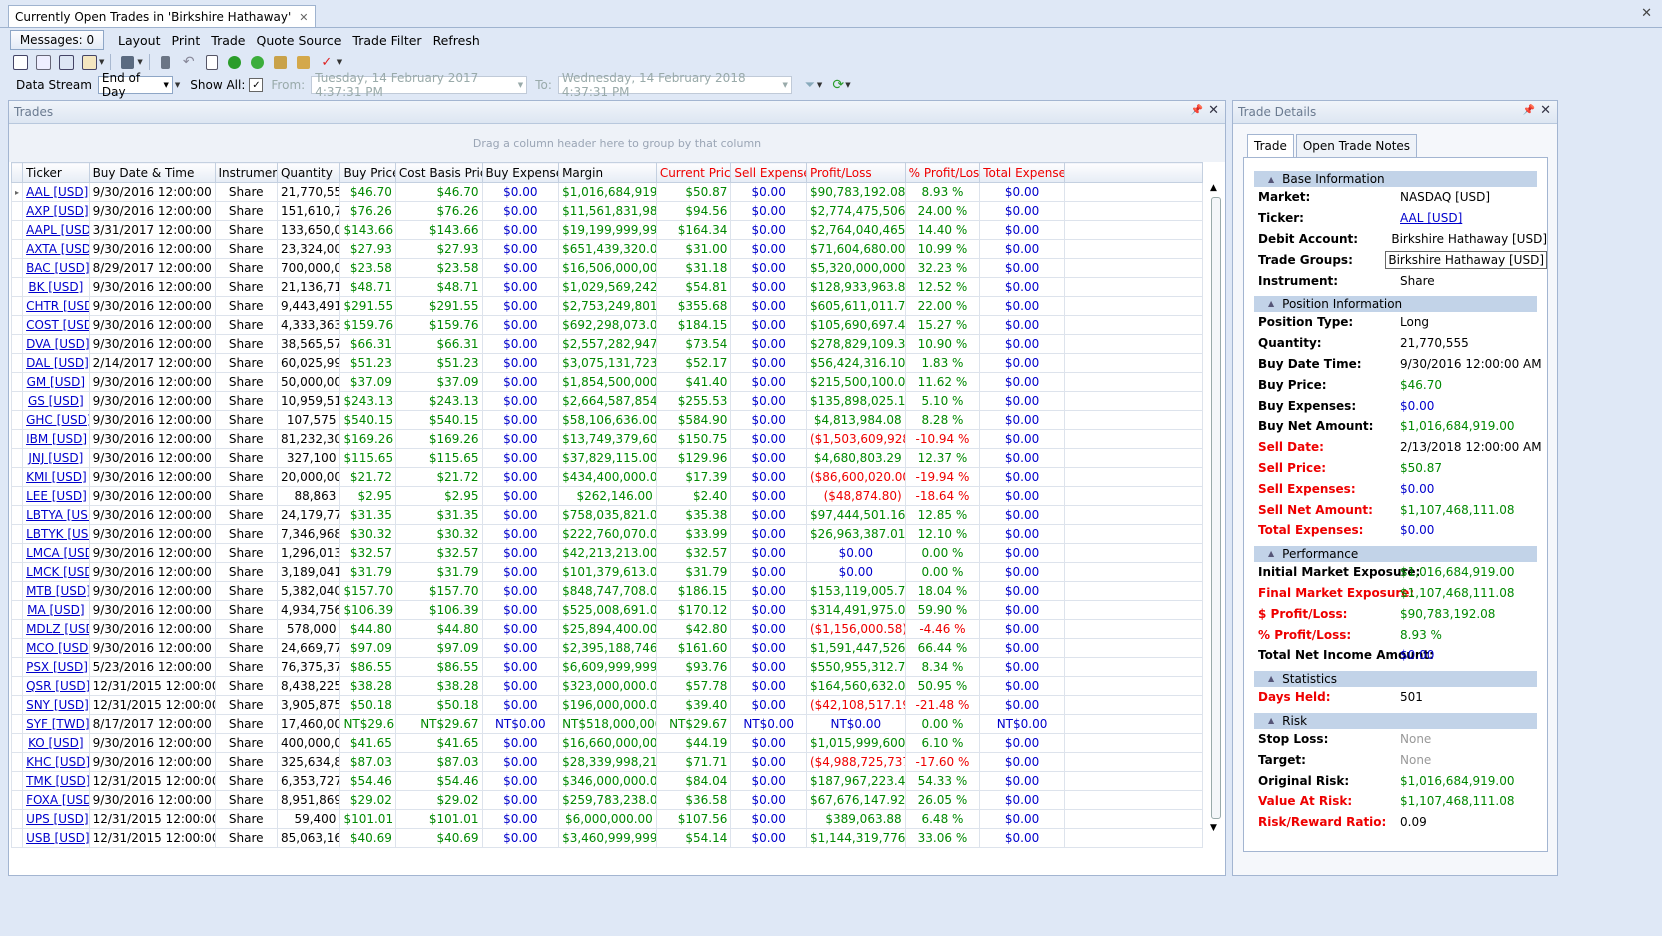 The height and width of the screenshot is (936, 1662). Describe the element at coordinates (56, 420) in the screenshot. I see `cell-ticker: GHC [USD]` at that location.